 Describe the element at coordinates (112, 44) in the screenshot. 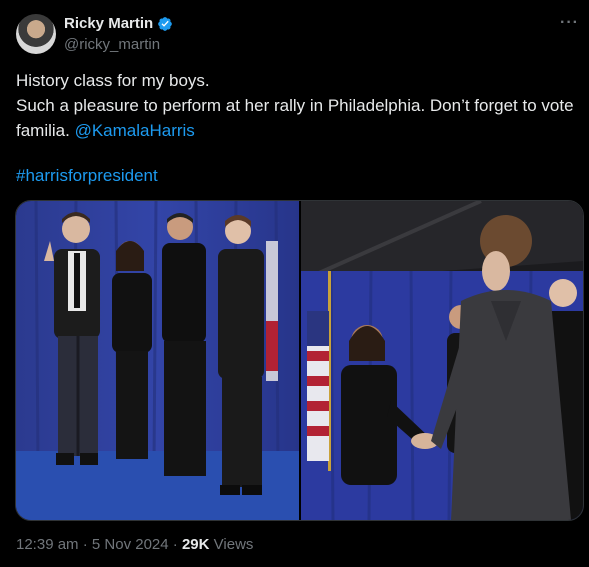

I see `author-handle: @ricky_martin` at that location.